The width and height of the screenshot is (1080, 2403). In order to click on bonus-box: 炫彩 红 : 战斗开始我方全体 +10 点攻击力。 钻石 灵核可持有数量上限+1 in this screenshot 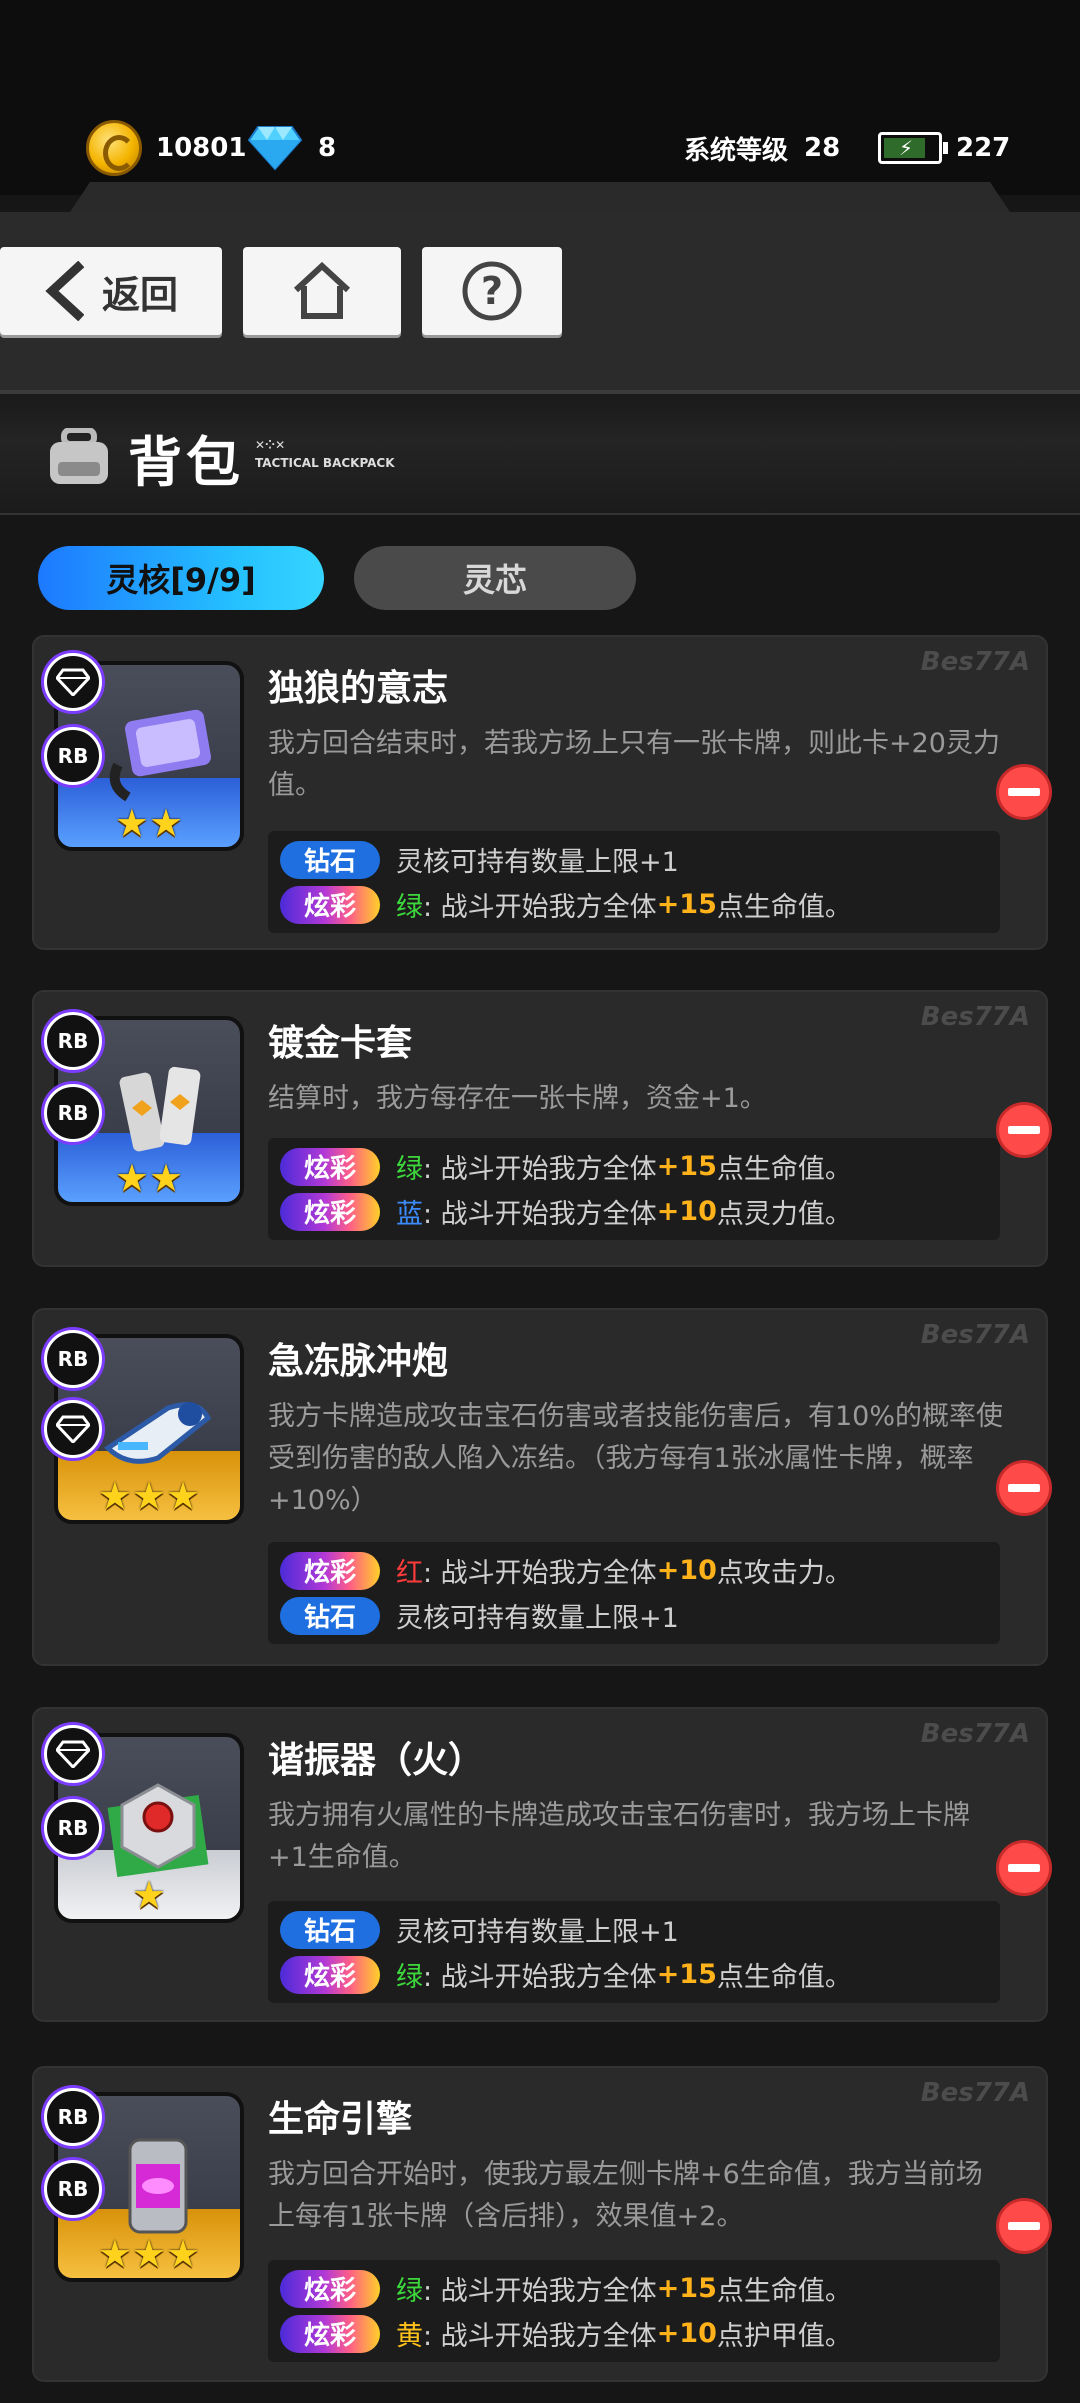, I will do `click(634, 1593)`.